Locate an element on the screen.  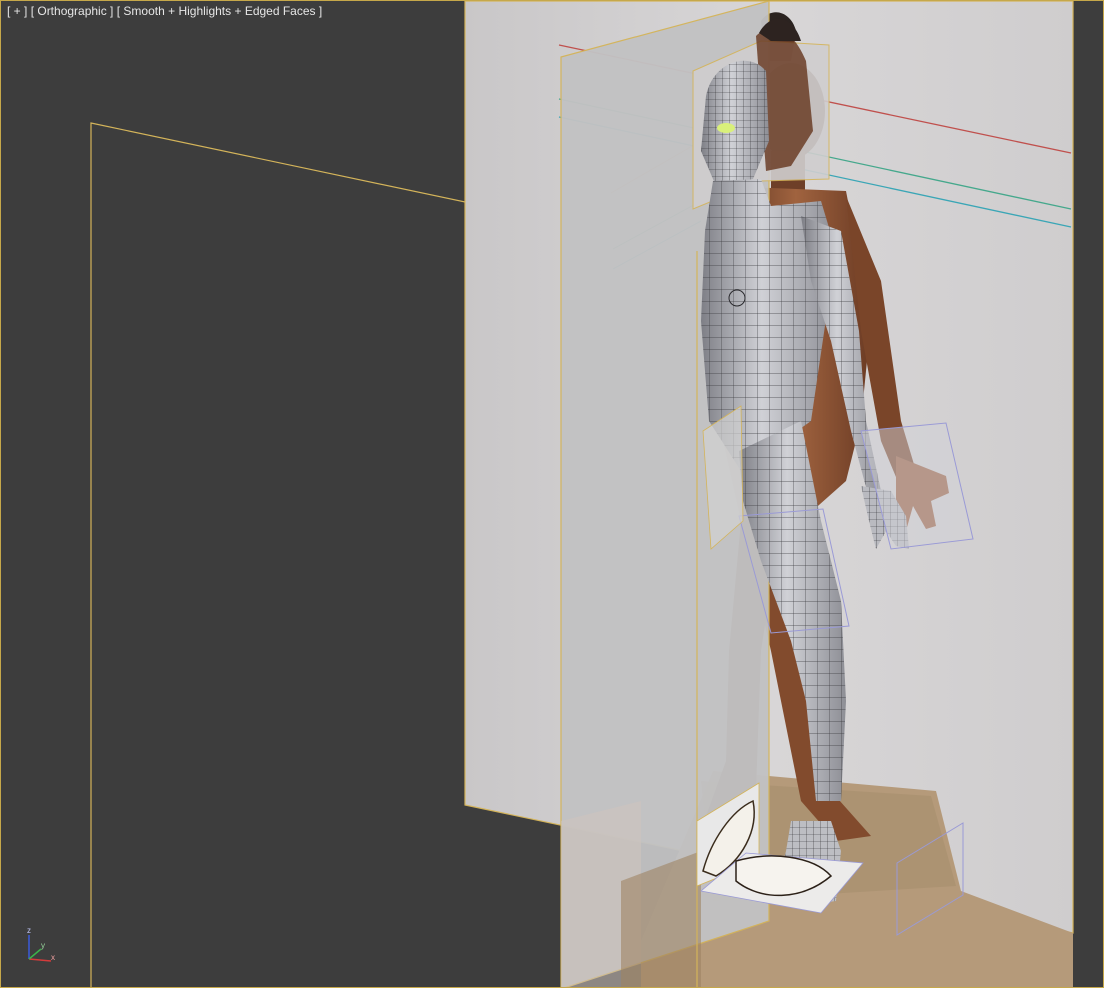
viewport-menu-button: [ + ] is located at coordinates (17, 11).